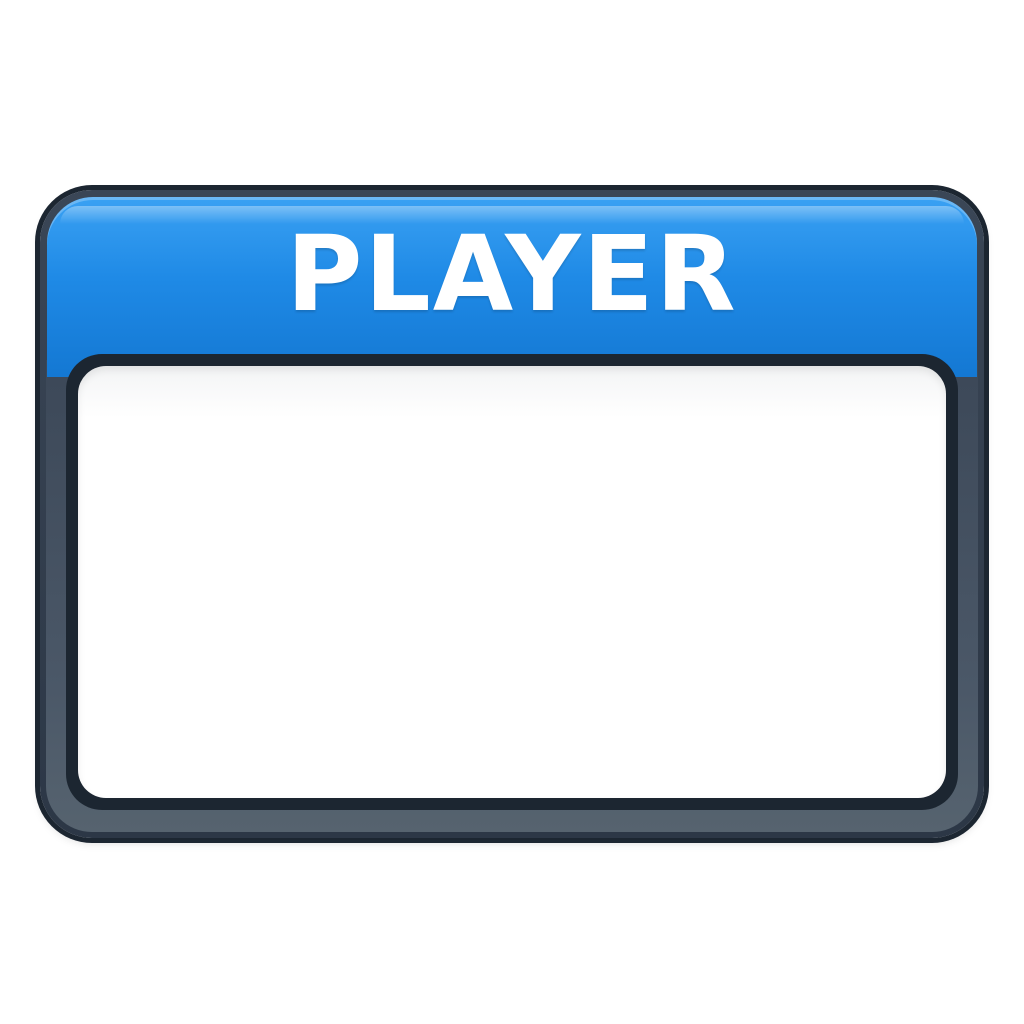  What do you see at coordinates (512, 274) in the screenshot?
I see `player-title: PLAYER` at bounding box center [512, 274].